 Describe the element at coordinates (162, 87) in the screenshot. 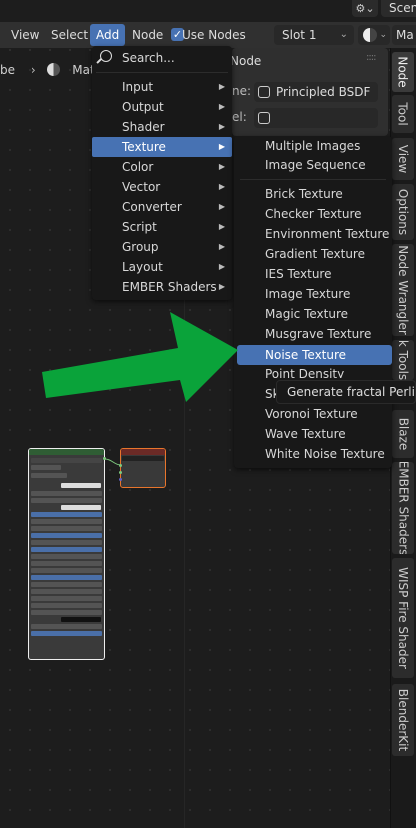

I see `add-menu-input: Input ▶` at that location.